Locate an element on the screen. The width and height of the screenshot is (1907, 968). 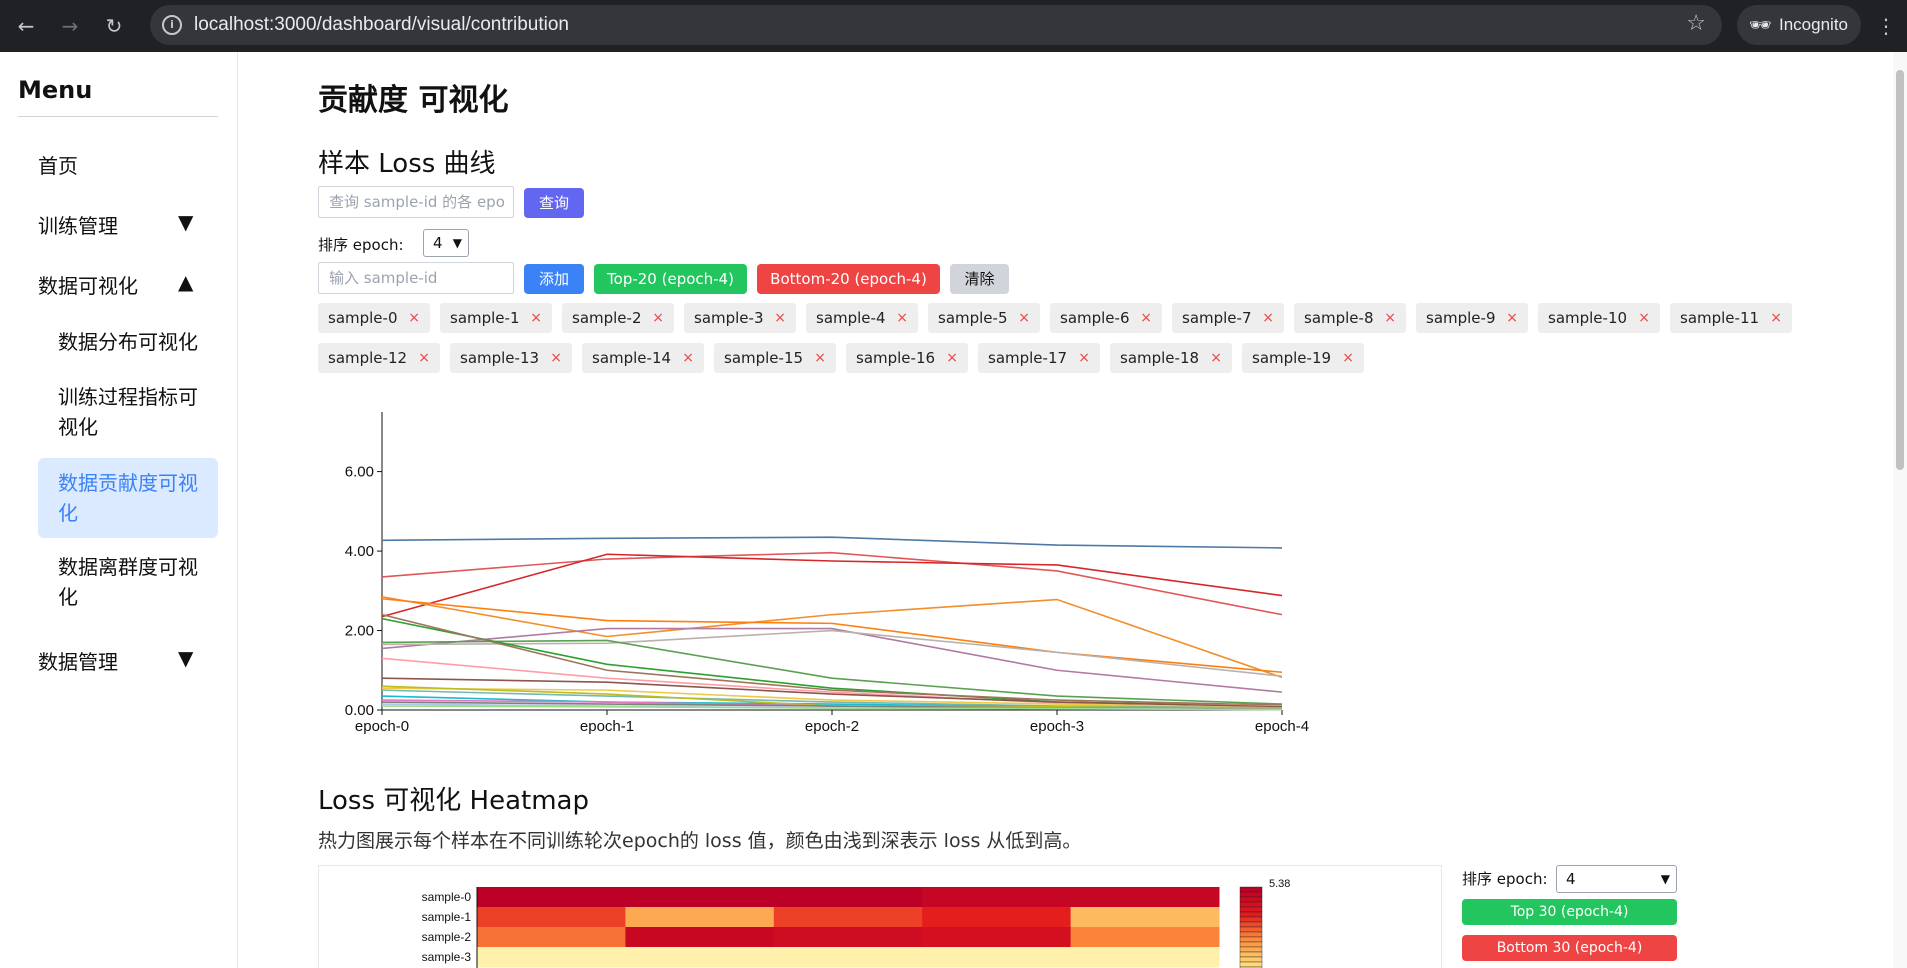
sidebar-item-data-management: 数据管理 is located at coordinates (78, 660).